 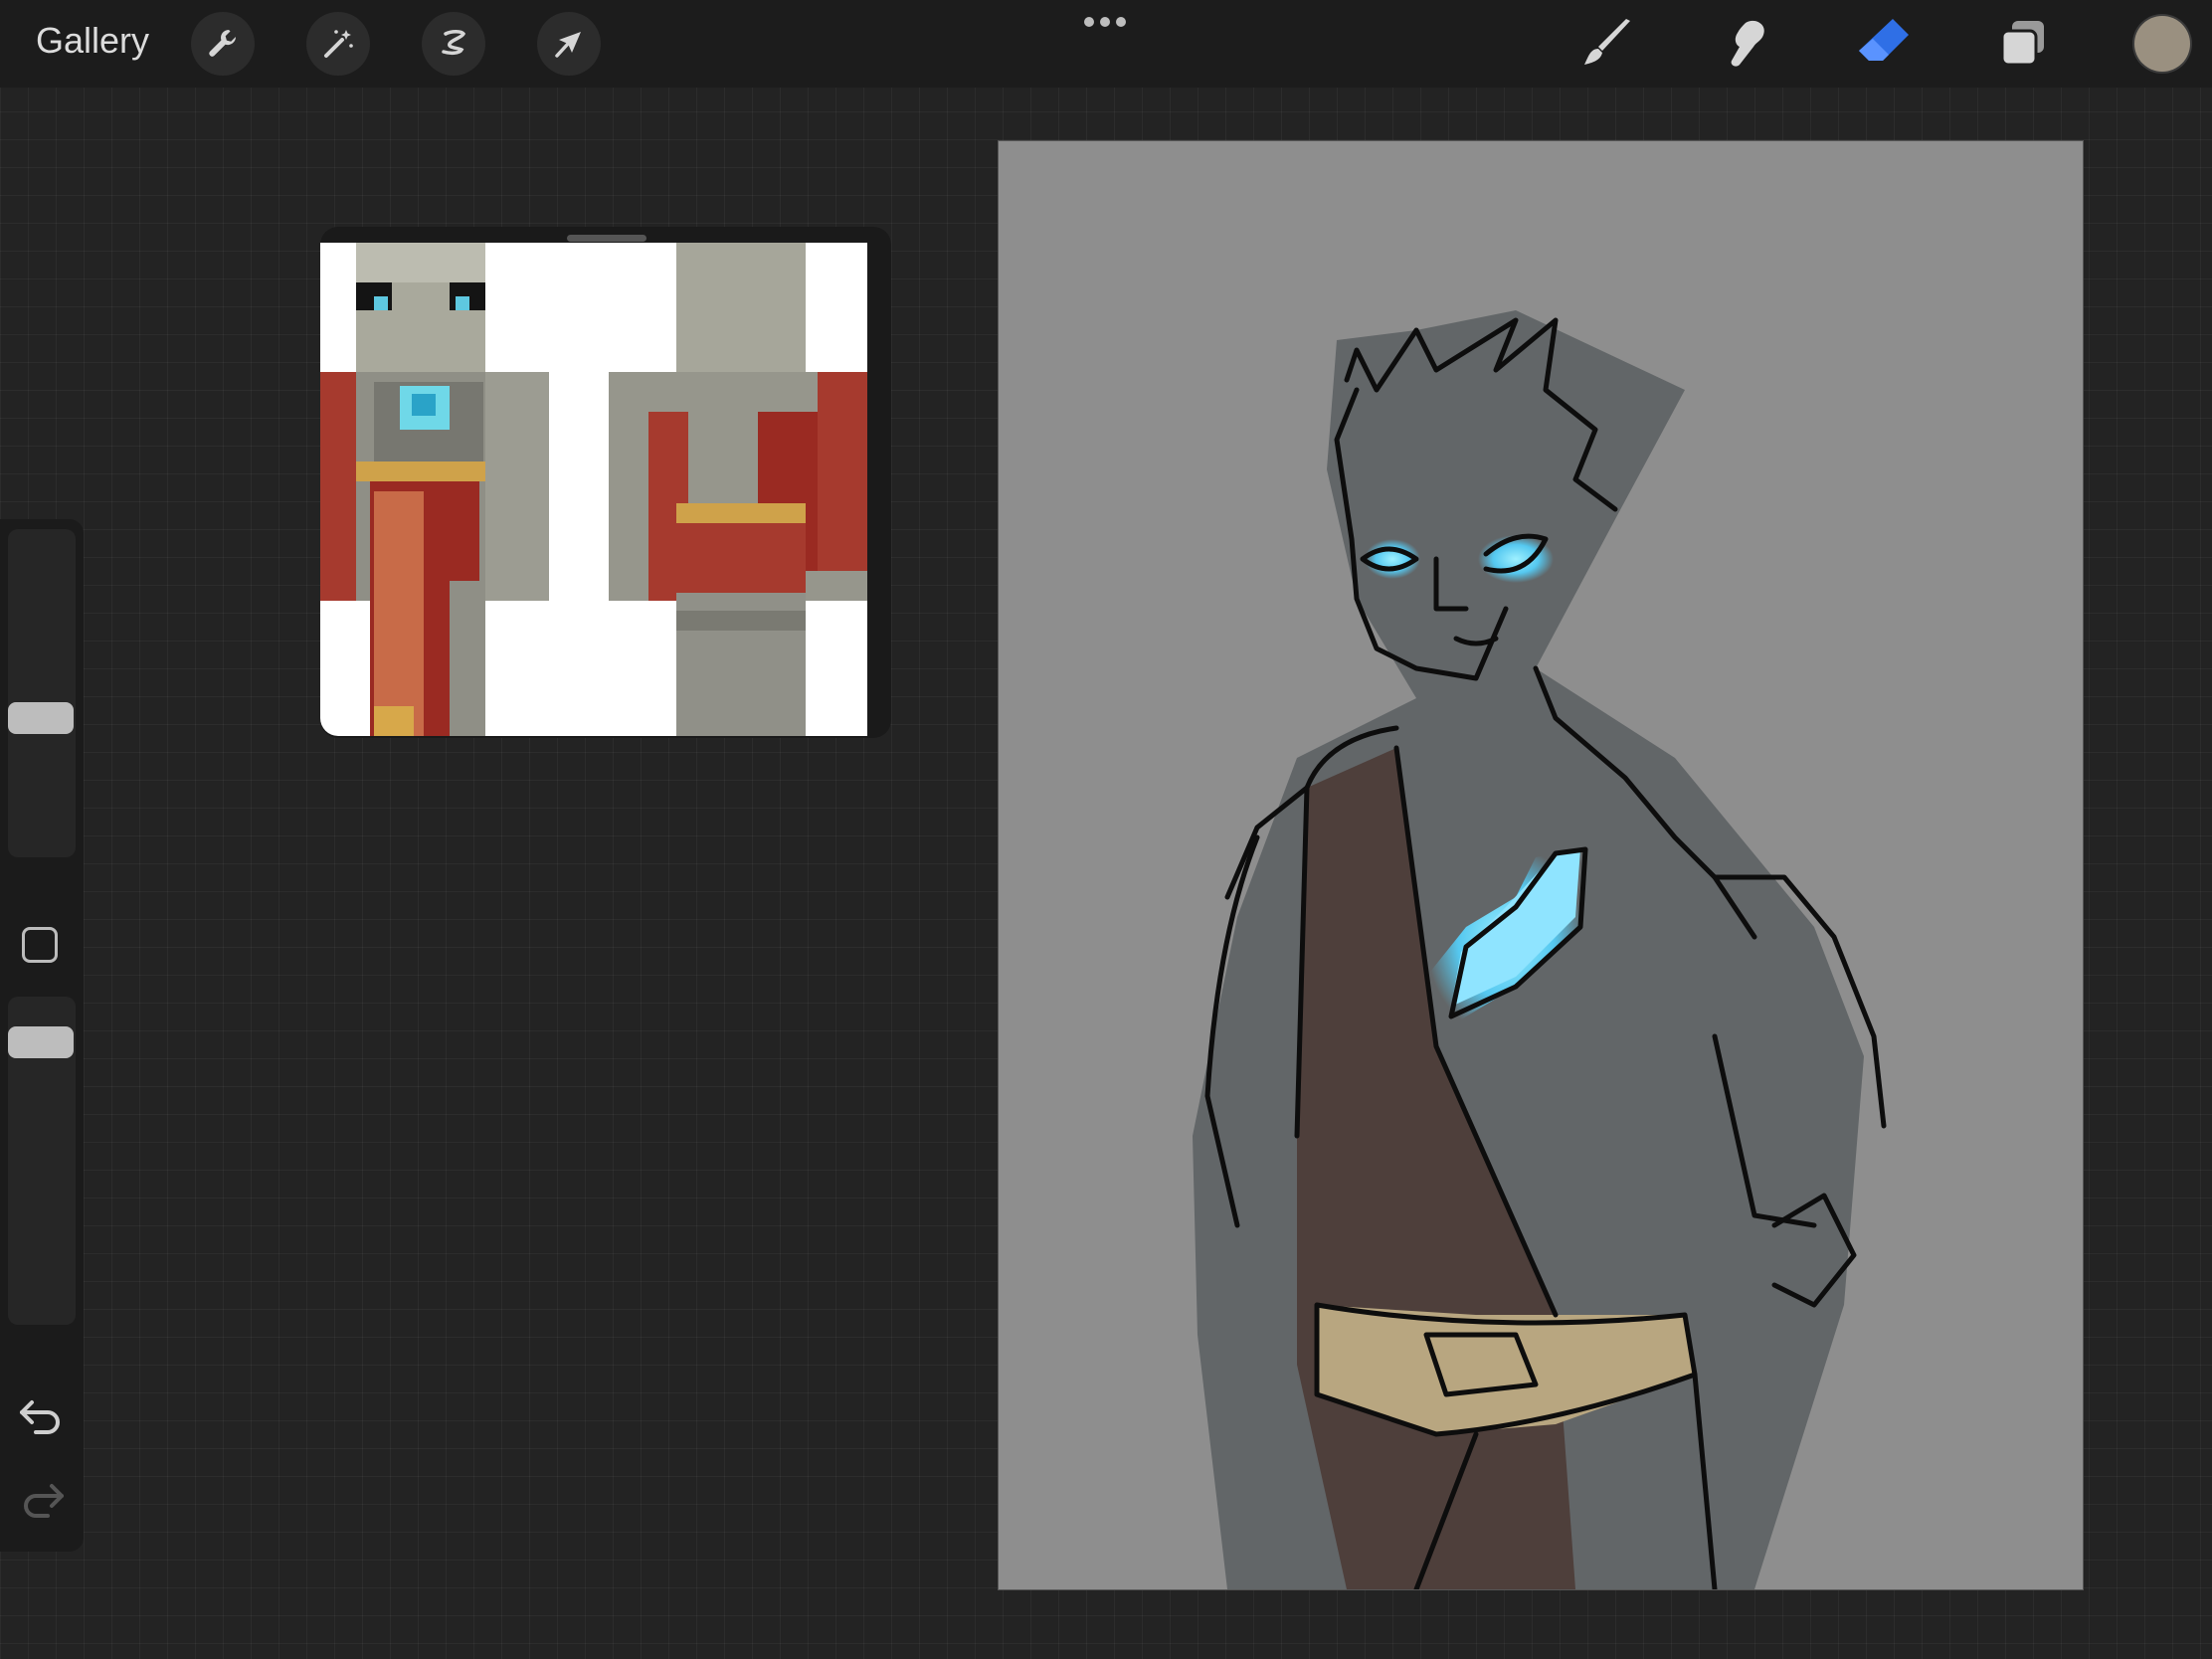 What do you see at coordinates (1747, 43) in the screenshot?
I see `smudge-icon` at bounding box center [1747, 43].